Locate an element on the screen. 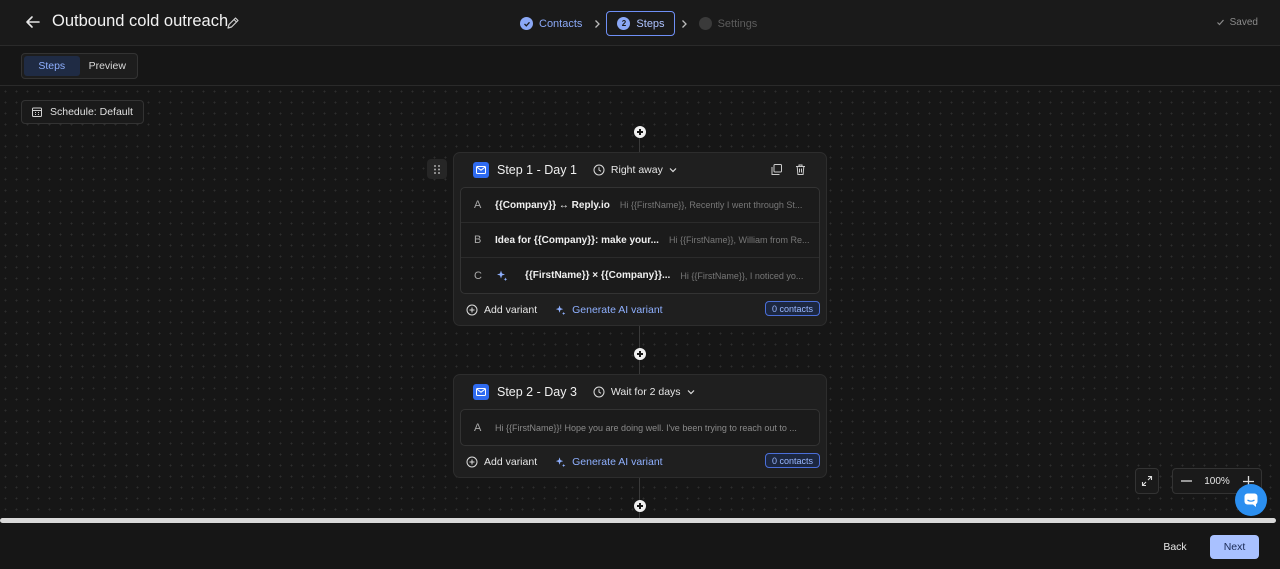 Image resolution: width=1280 pixels, height=569 pixels. timing-label: Right away is located at coordinates (636, 170).